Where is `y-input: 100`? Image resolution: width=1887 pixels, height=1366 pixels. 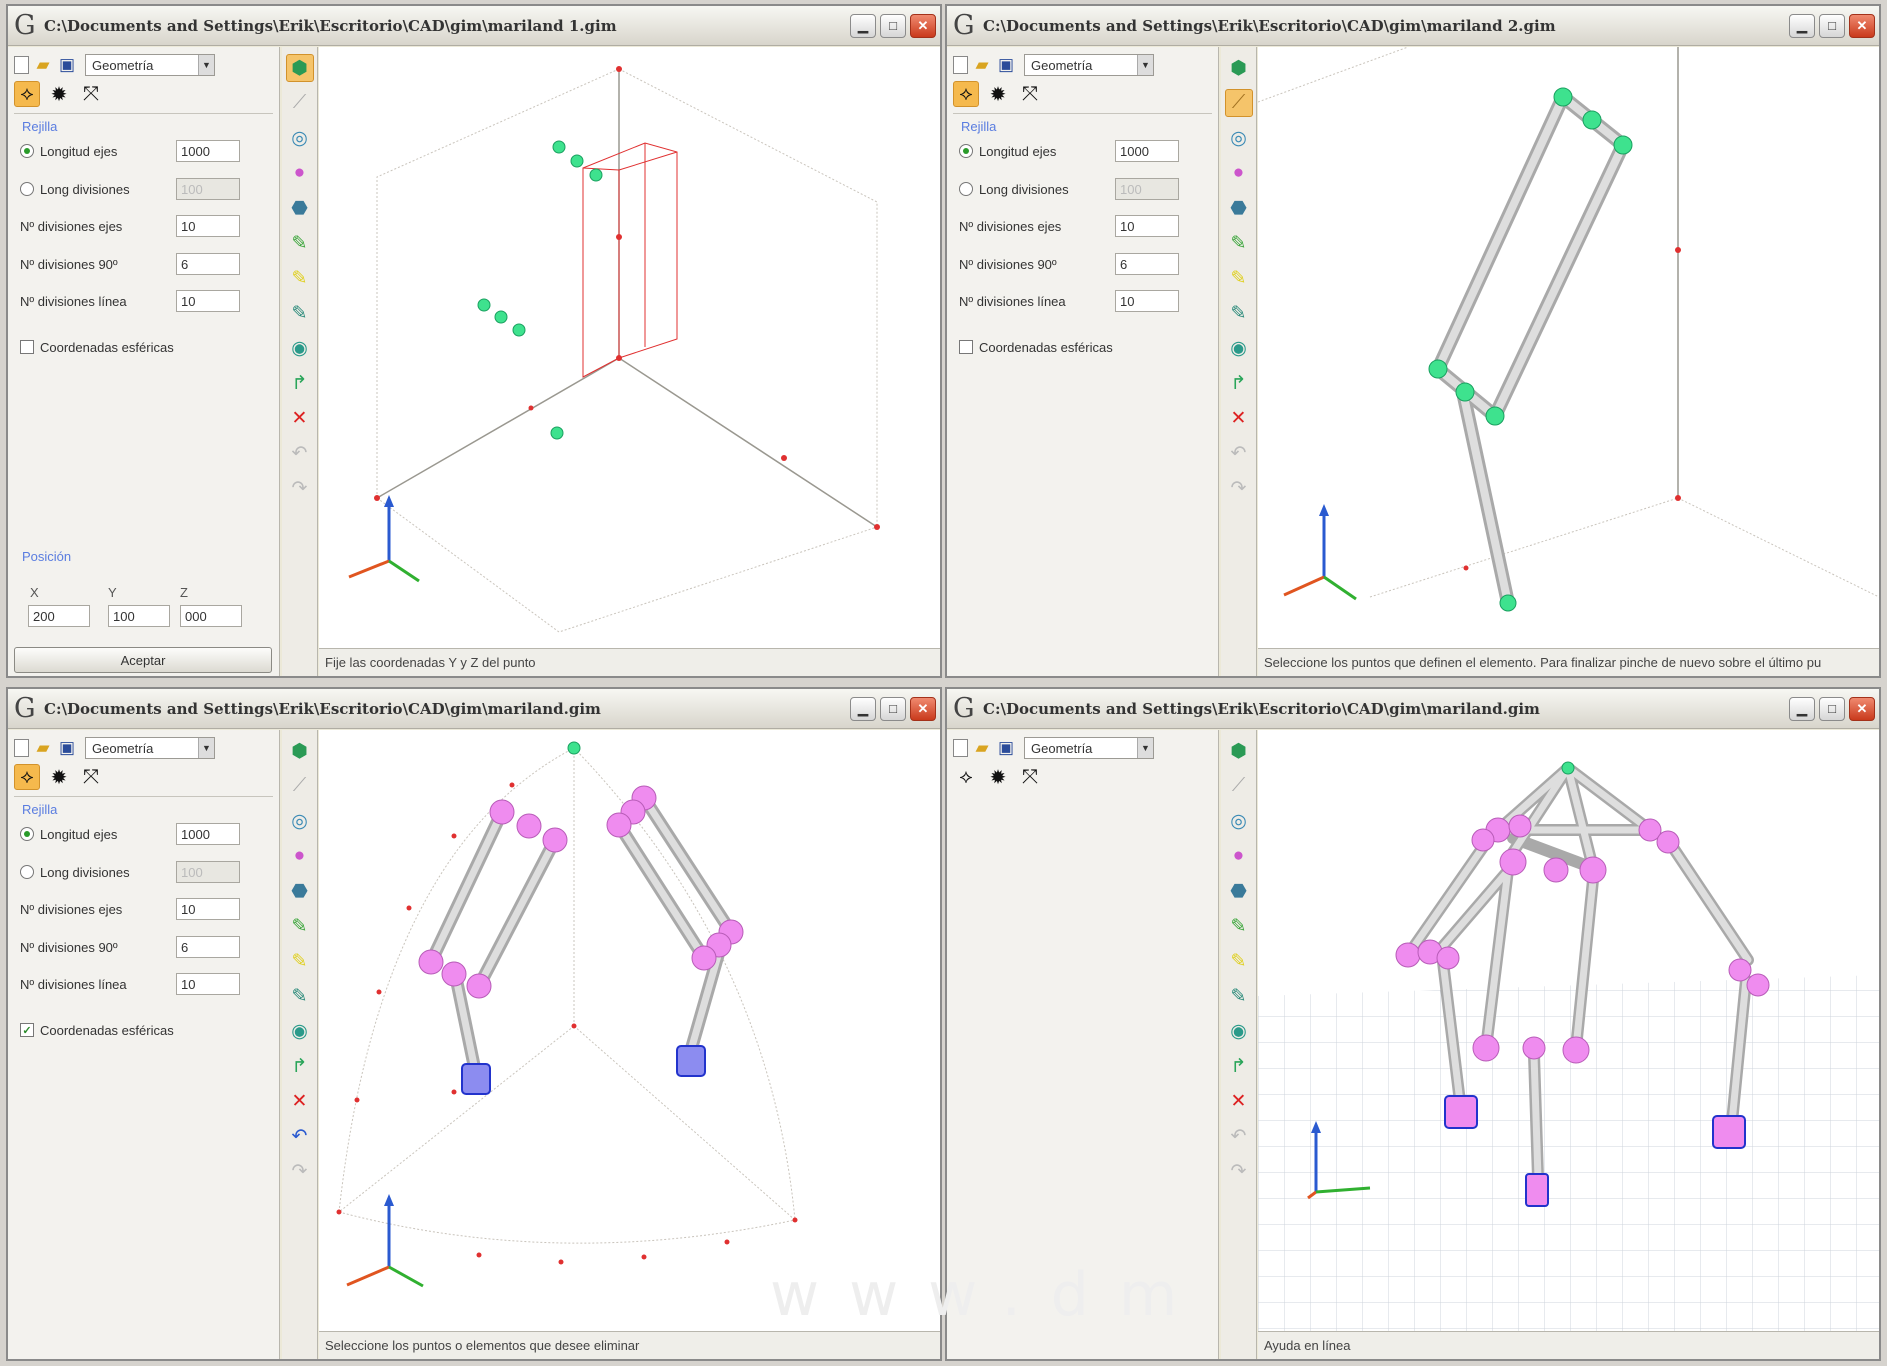 y-input: 100 is located at coordinates (139, 616).